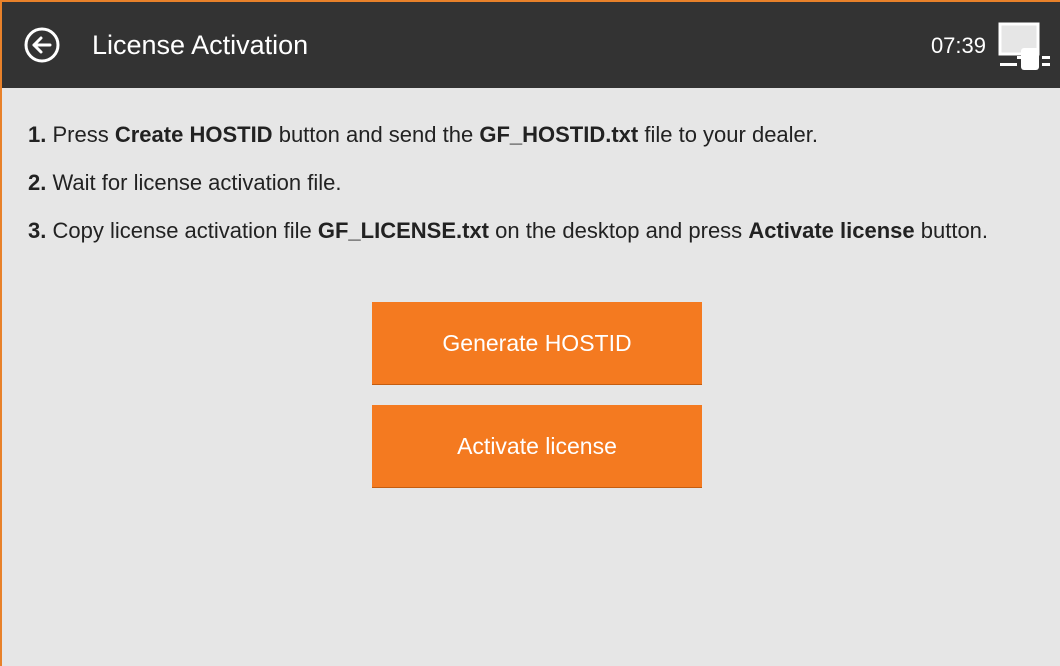  What do you see at coordinates (80, 134) in the screenshot?
I see `step-1-text-a: Press` at bounding box center [80, 134].